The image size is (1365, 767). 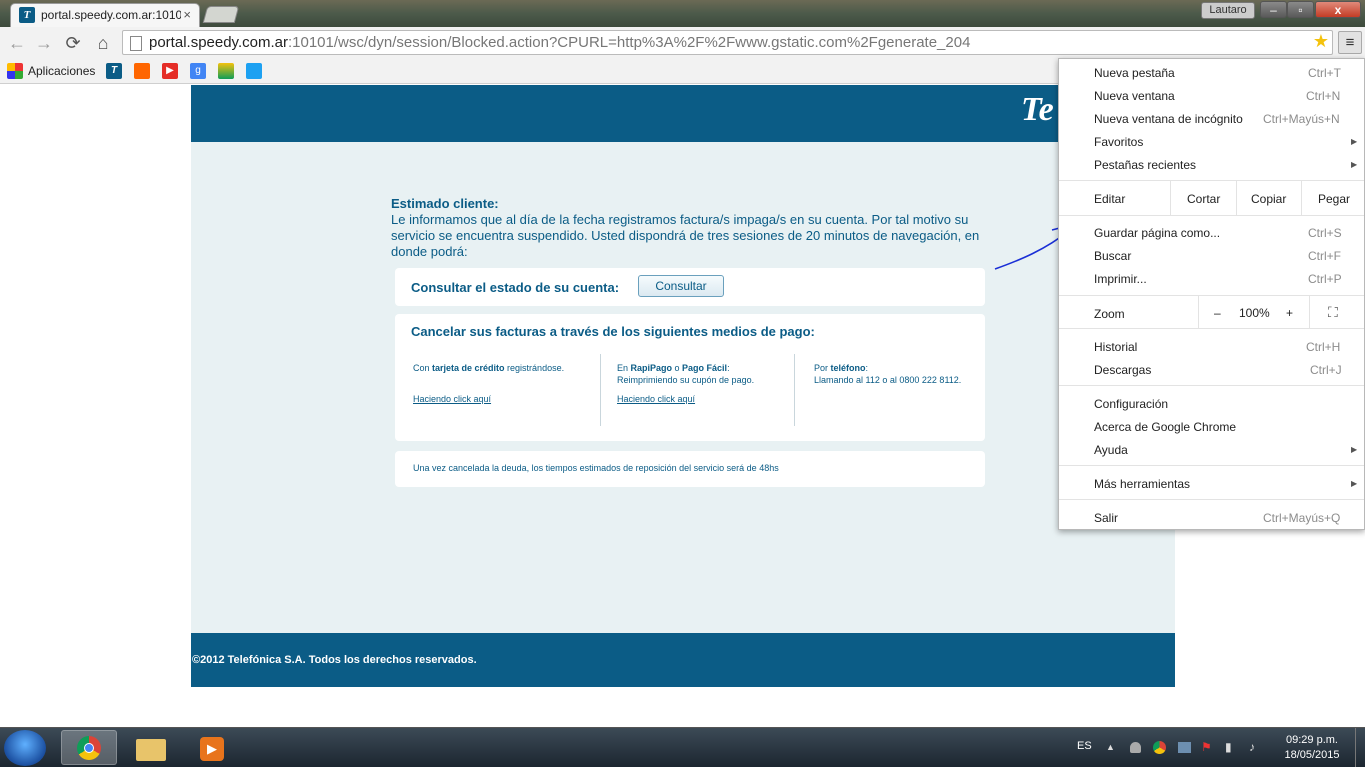 What do you see at coordinates (1134, 96) in the screenshot?
I see `menu-new-window: Nueva ventana` at bounding box center [1134, 96].